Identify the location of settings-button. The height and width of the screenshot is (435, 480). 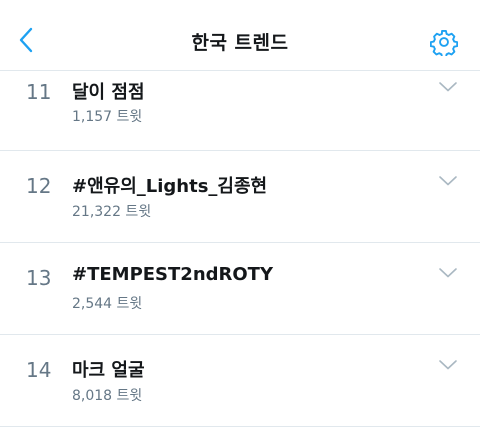
(444, 42).